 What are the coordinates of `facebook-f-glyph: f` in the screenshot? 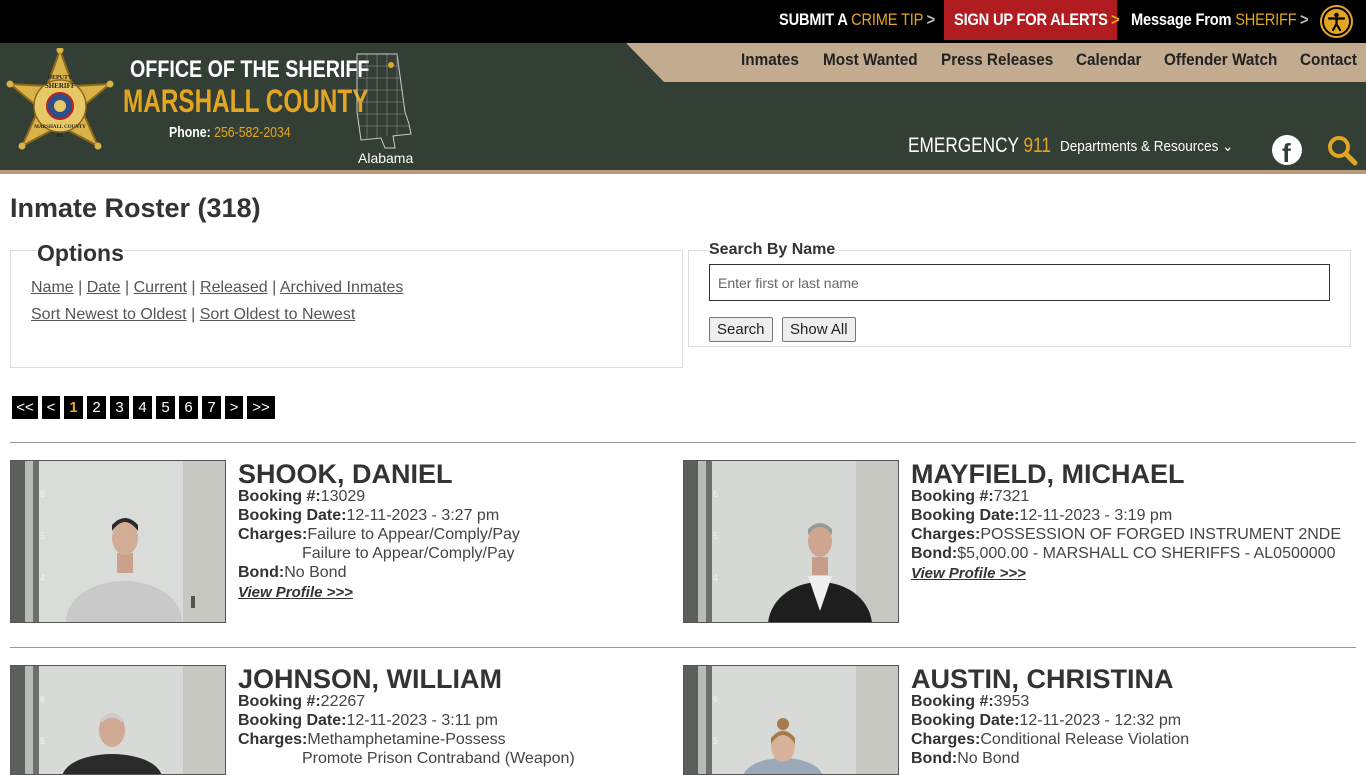 It's located at (1286, 153).